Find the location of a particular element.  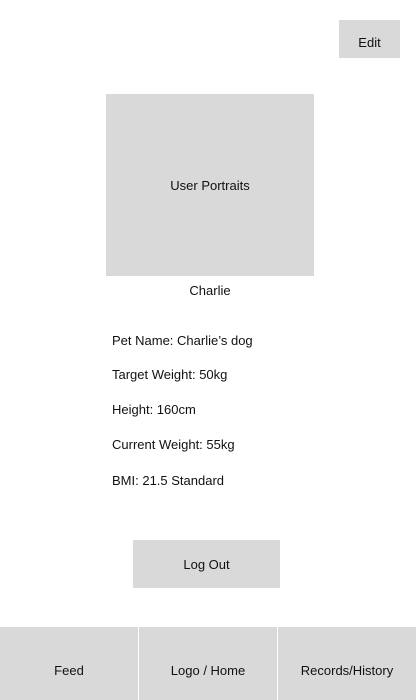

user-portrait-label: User Portraits is located at coordinates (210, 185).